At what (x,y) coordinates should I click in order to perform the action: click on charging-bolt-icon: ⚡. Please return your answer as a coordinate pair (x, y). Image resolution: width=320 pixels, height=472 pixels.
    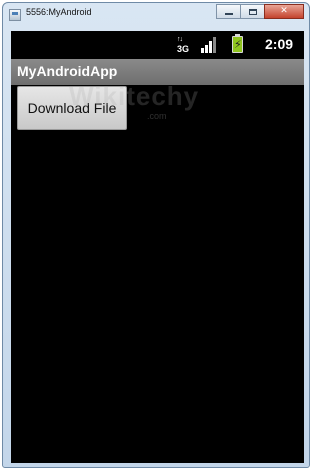
    Looking at the image, I should click on (238, 44).